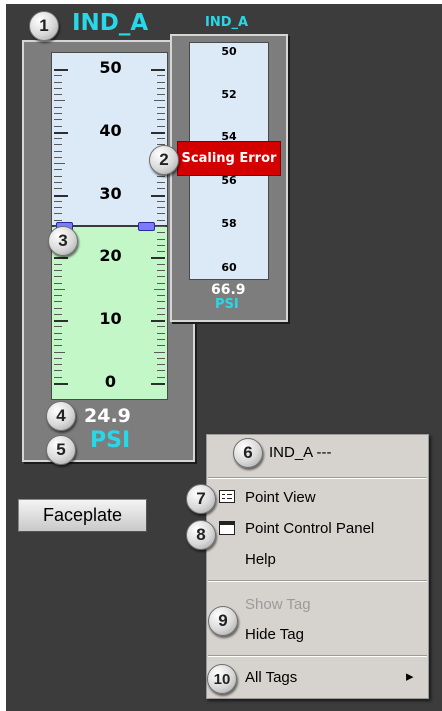  What do you see at coordinates (229, 51) in the screenshot?
I see `small-scale-label-50: 50` at bounding box center [229, 51].